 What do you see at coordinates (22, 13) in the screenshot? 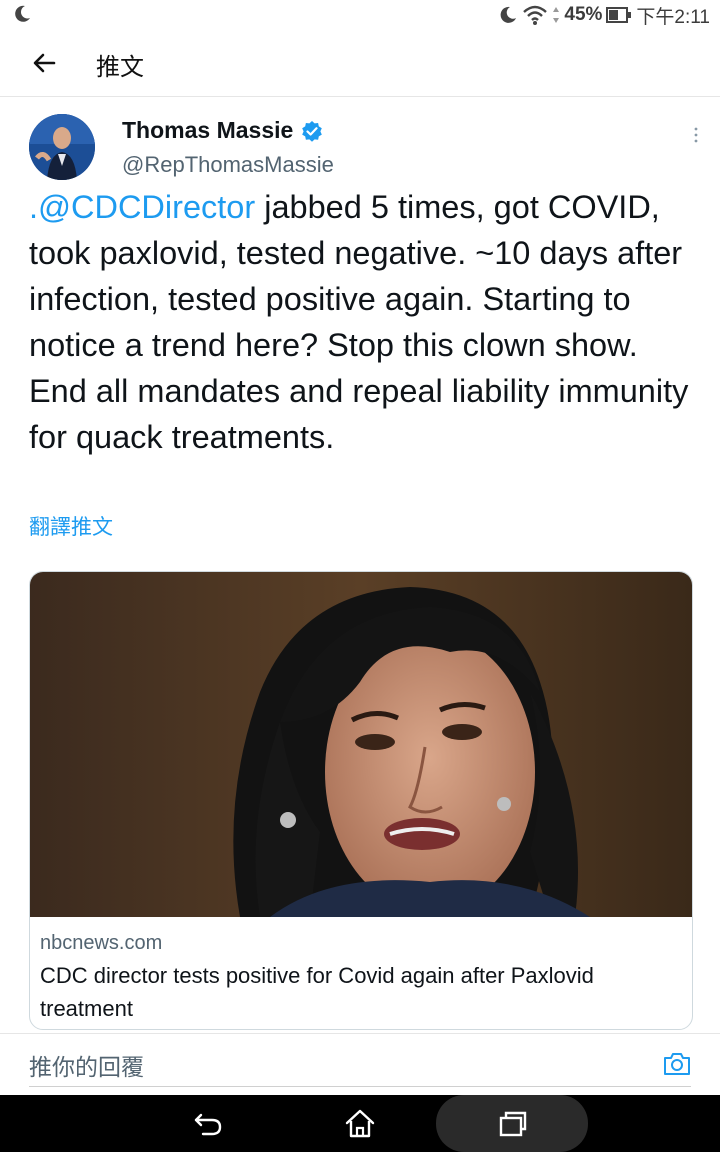
I see `moon-icon` at bounding box center [22, 13].